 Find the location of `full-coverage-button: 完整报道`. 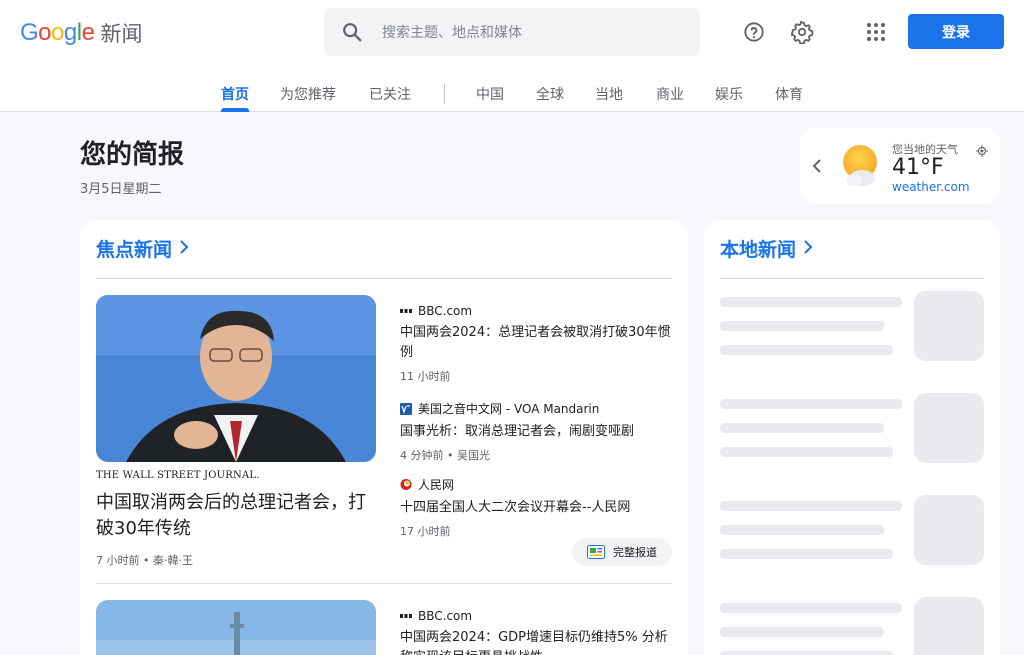

full-coverage-button: 完整报道 is located at coordinates (622, 552).